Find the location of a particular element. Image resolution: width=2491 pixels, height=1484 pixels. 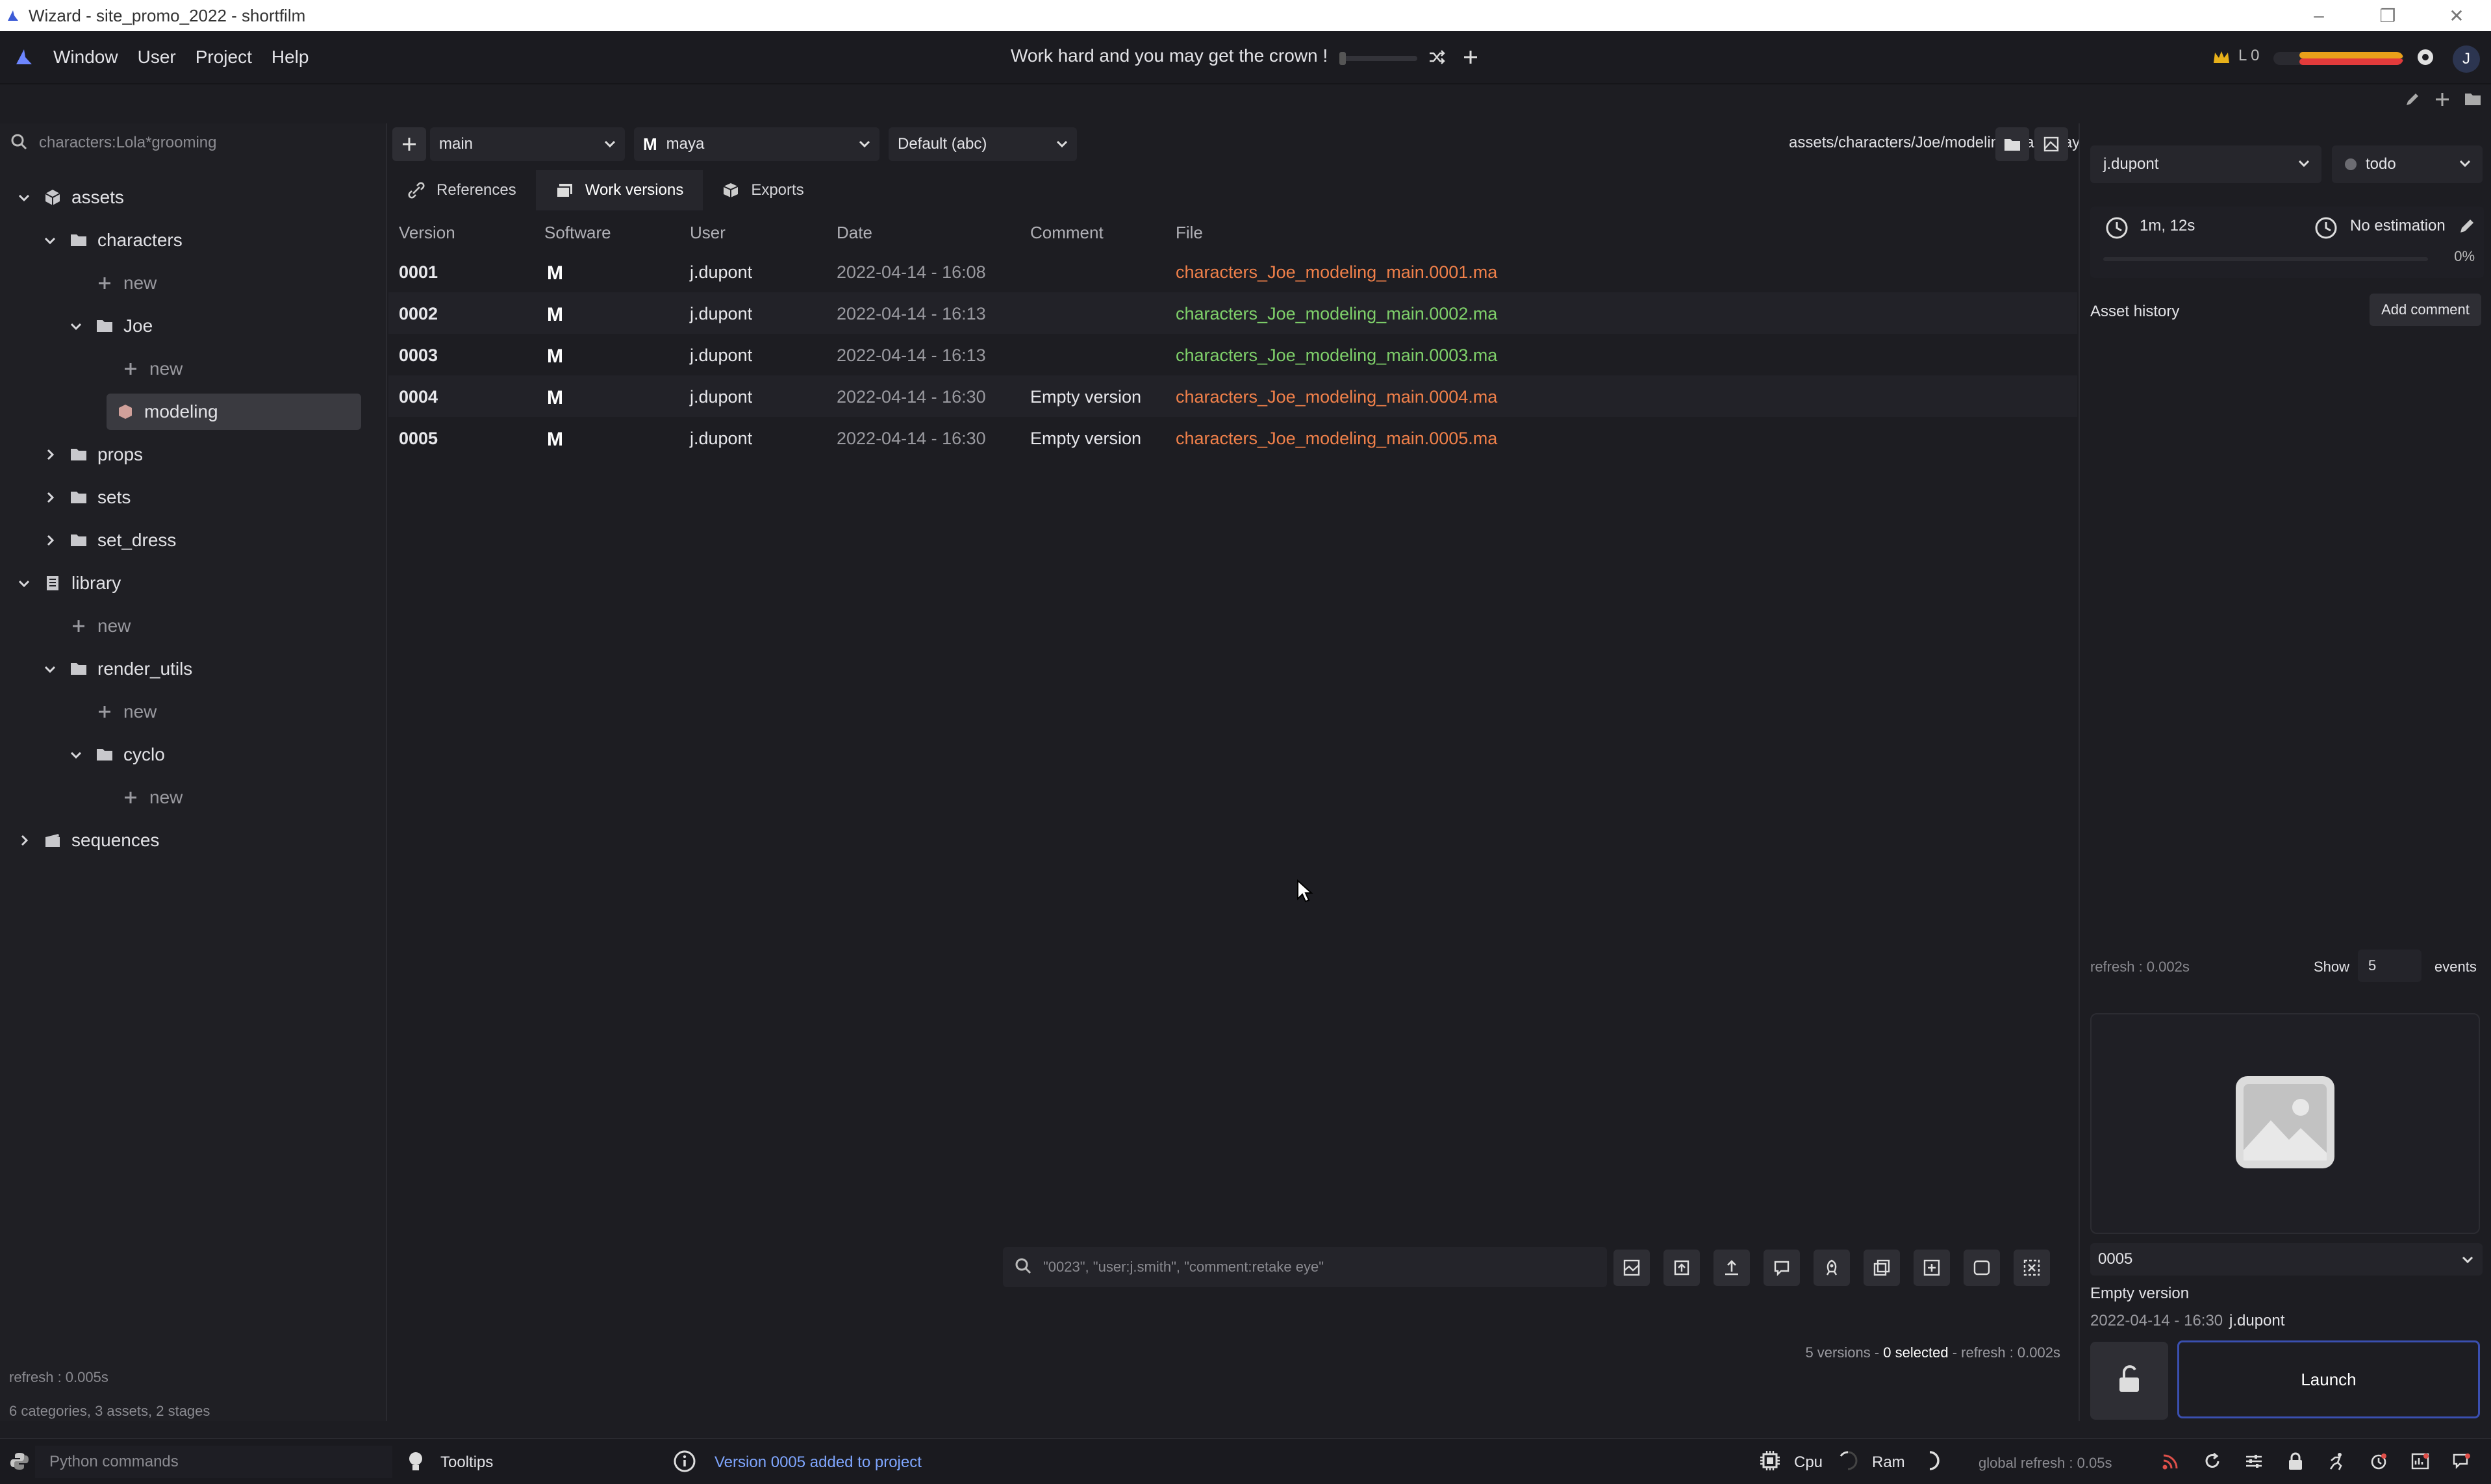

add-comment-button: Add comment is located at coordinates (2425, 310).